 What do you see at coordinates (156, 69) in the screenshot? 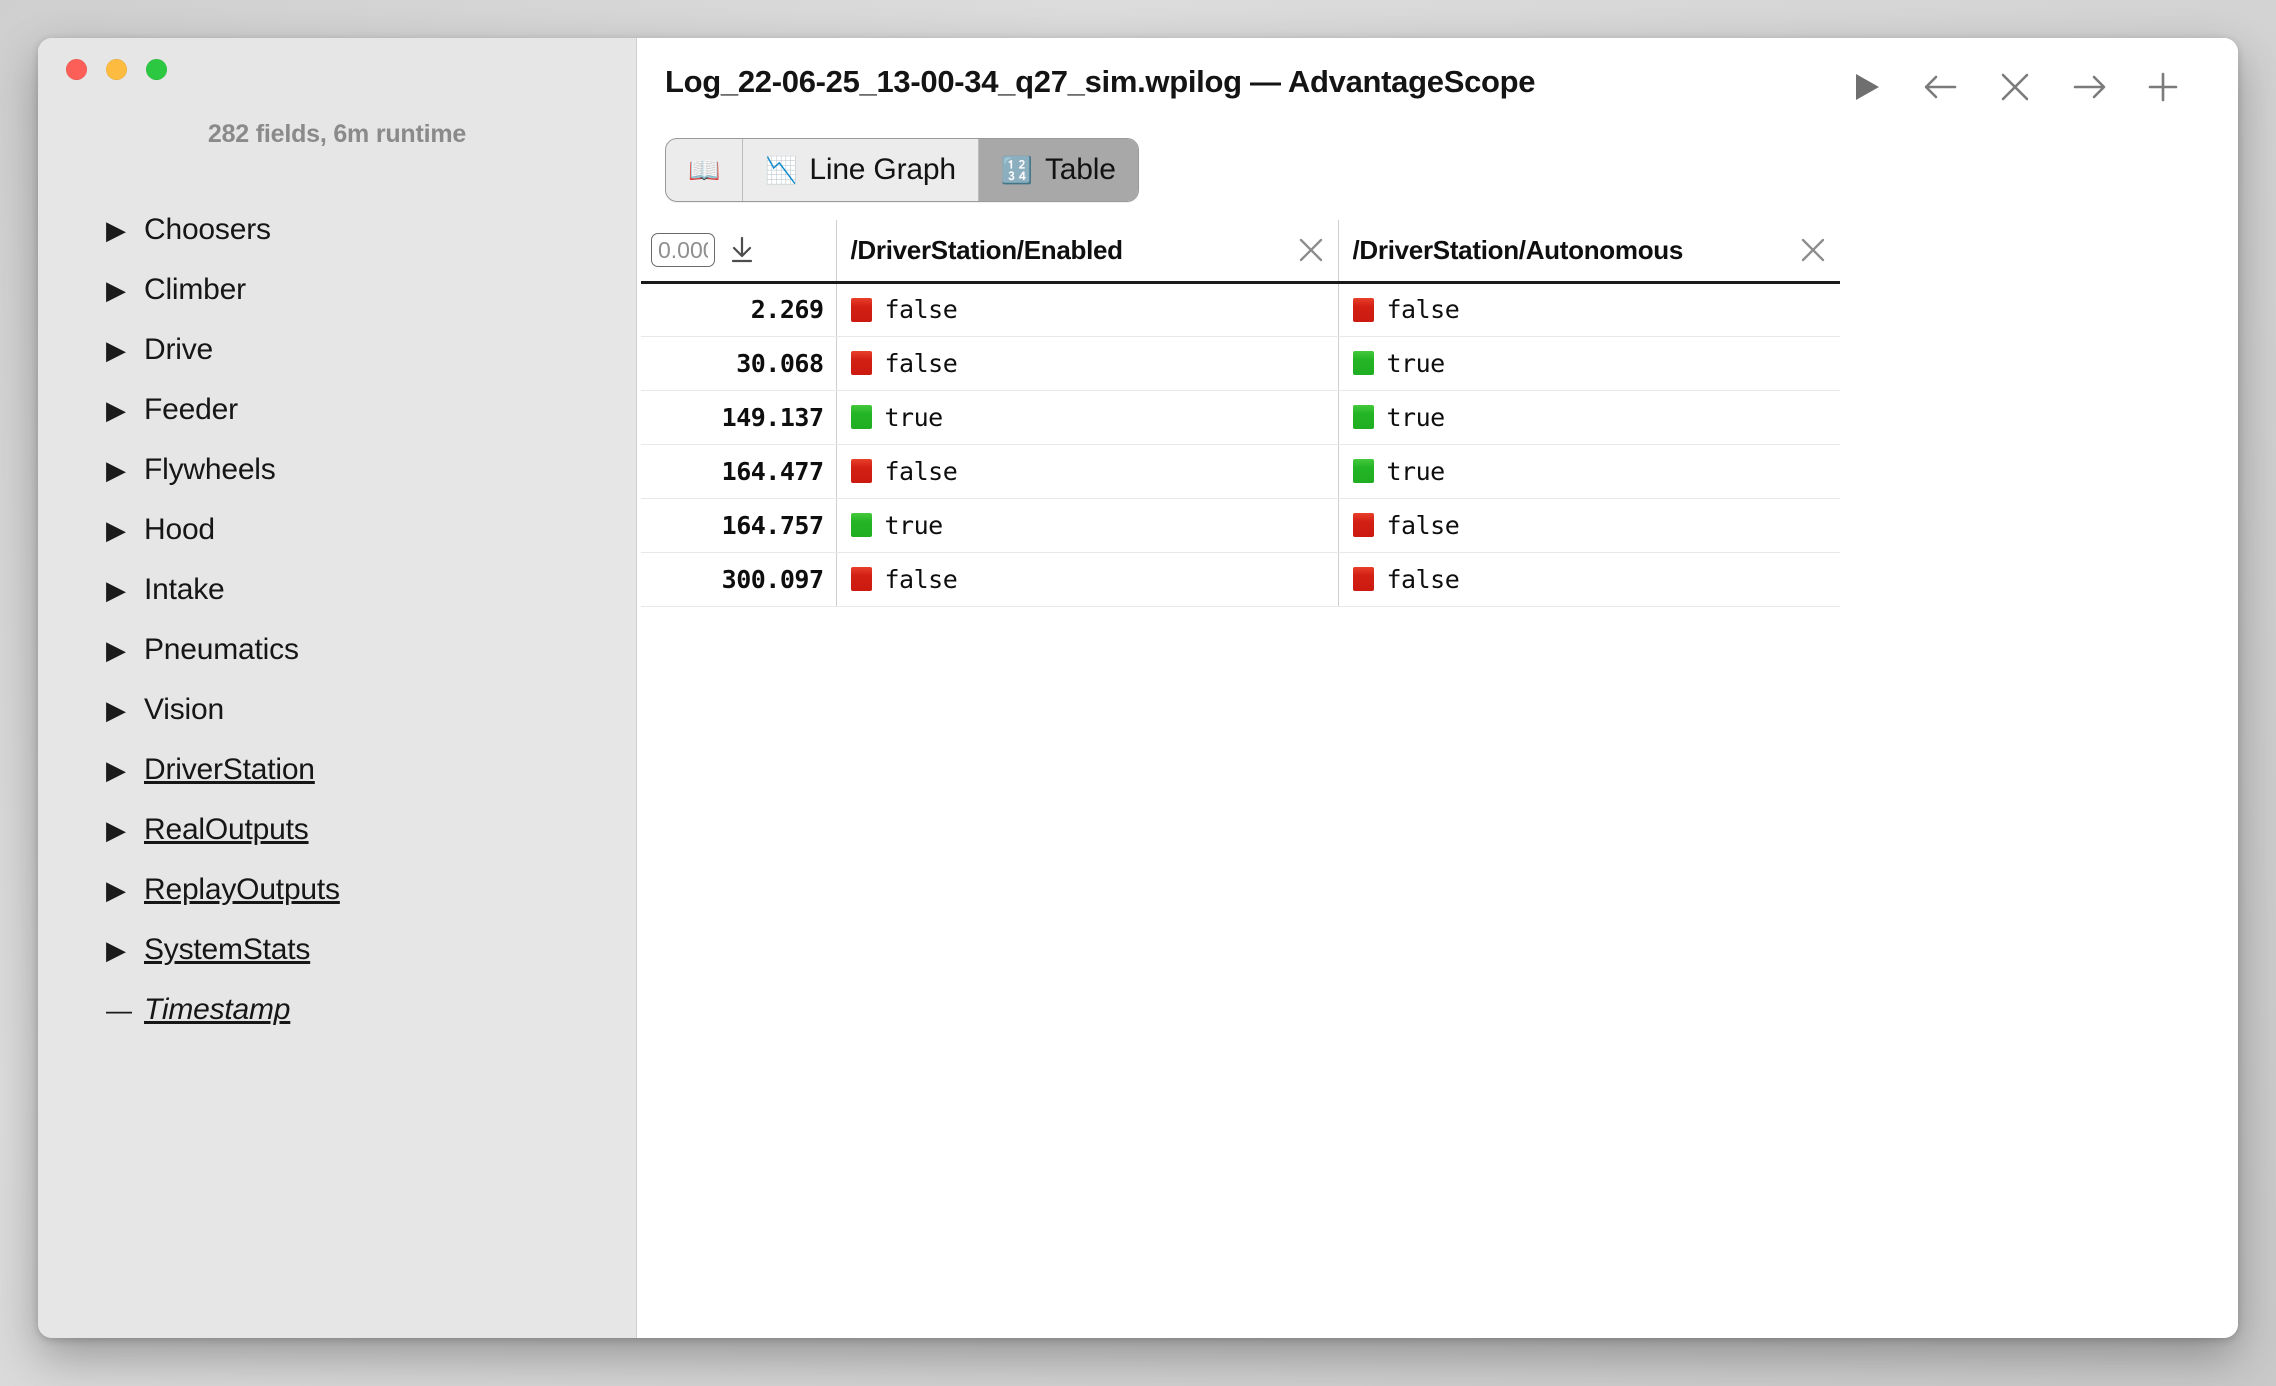
I see `zoom-window-button` at bounding box center [156, 69].